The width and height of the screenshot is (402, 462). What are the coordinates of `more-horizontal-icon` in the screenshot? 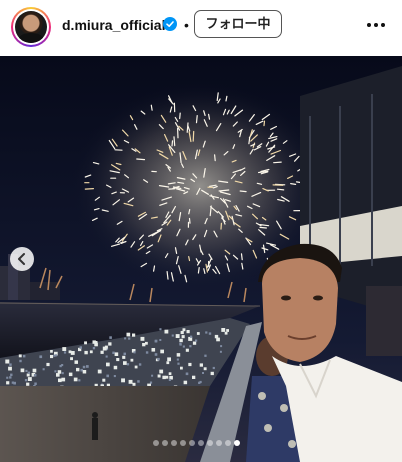 It's located at (376, 25).